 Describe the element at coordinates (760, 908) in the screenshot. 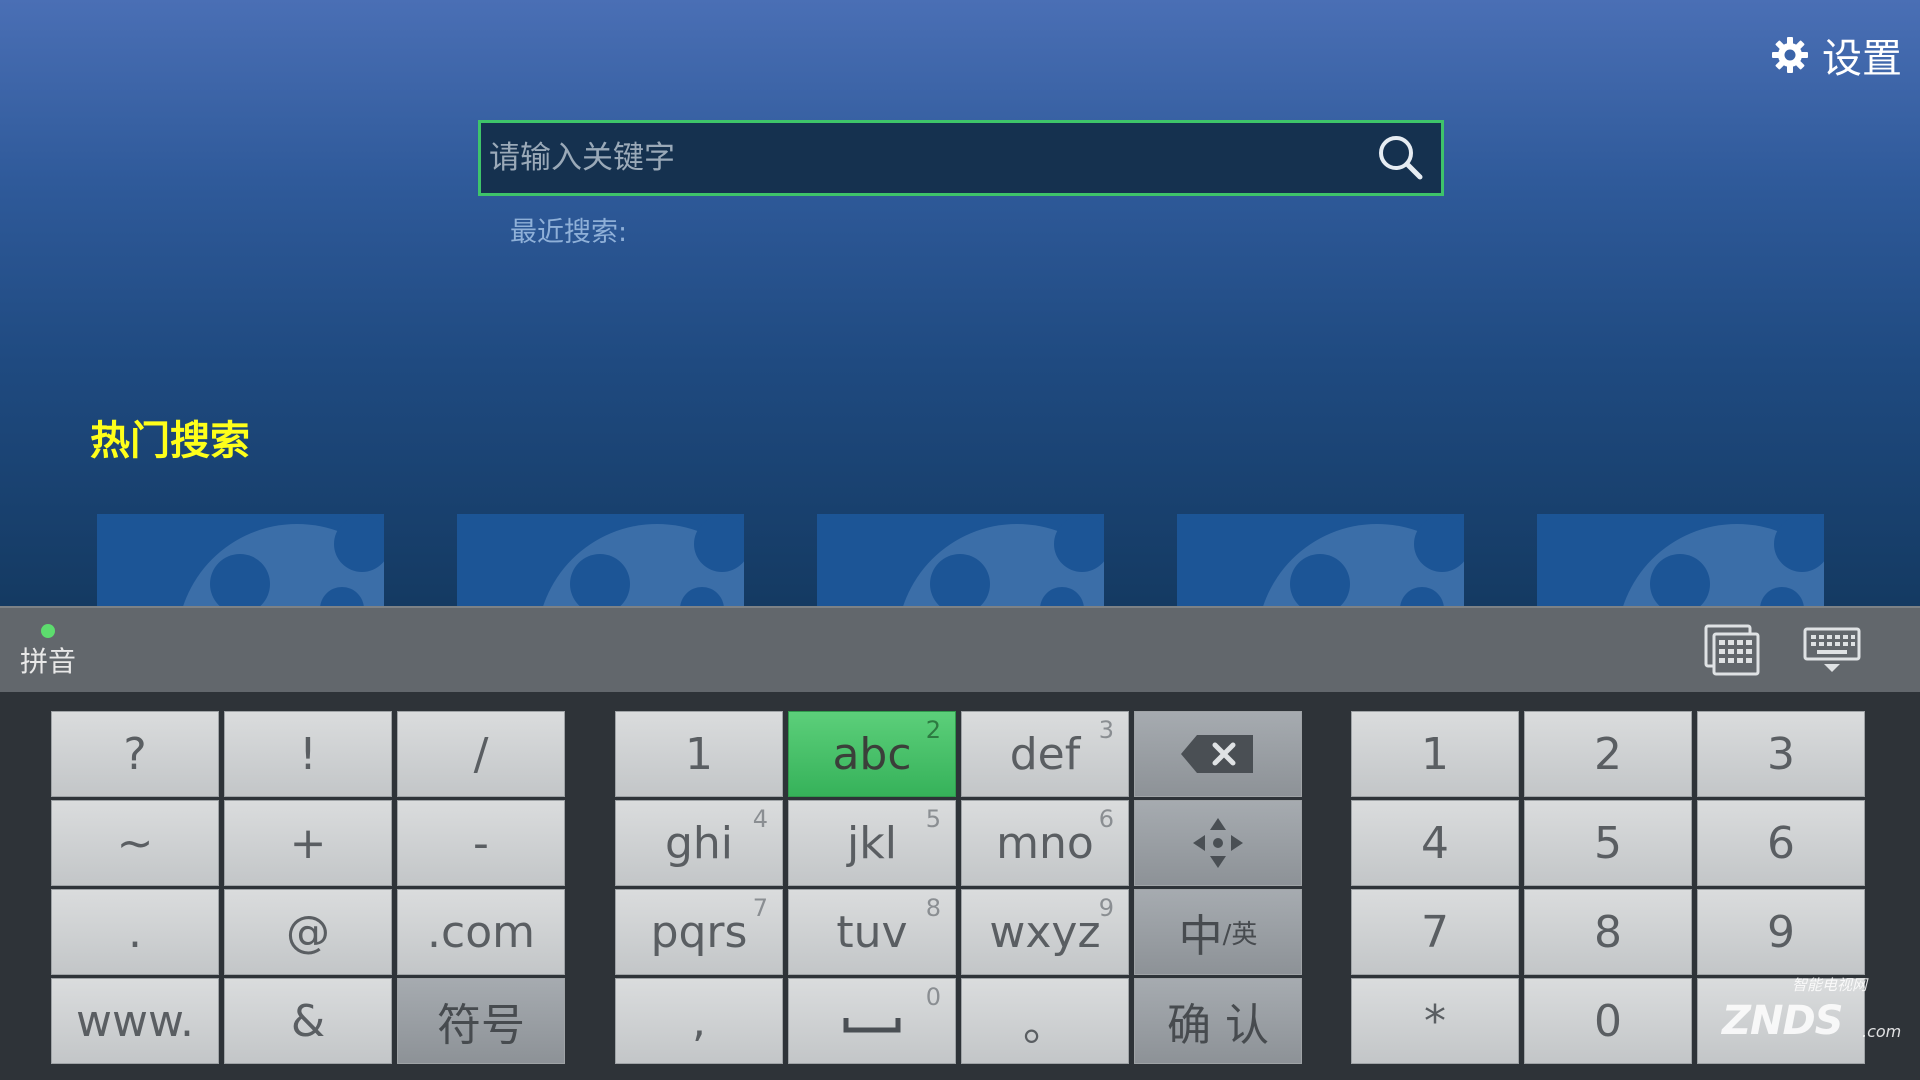

I see `key-digit-hint: 7` at that location.